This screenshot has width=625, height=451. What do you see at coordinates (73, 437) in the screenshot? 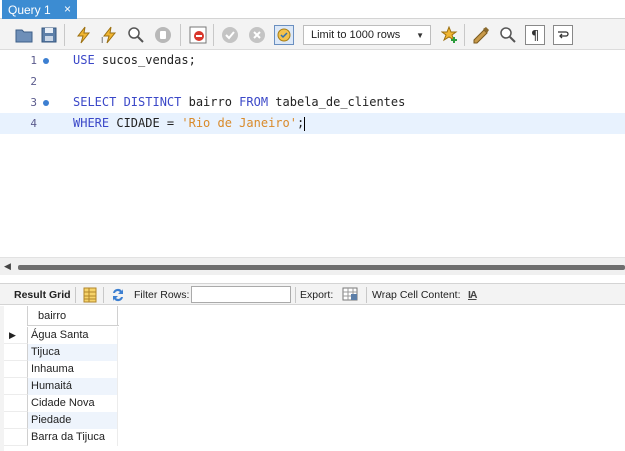
I see `table-cell: Barra da Tijuca` at bounding box center [73, 437].